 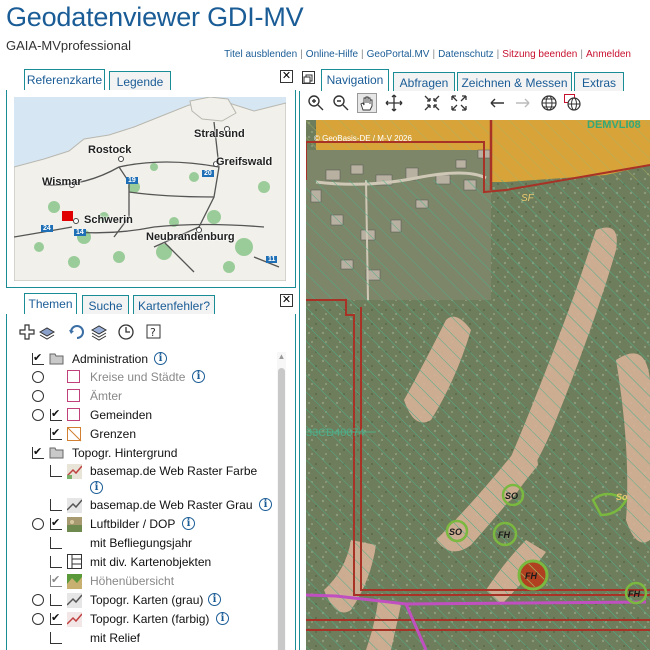 What do you see at coordinates (497, 103) in the screenshot?
I see `back-icon` at bounding box center [497, 103].